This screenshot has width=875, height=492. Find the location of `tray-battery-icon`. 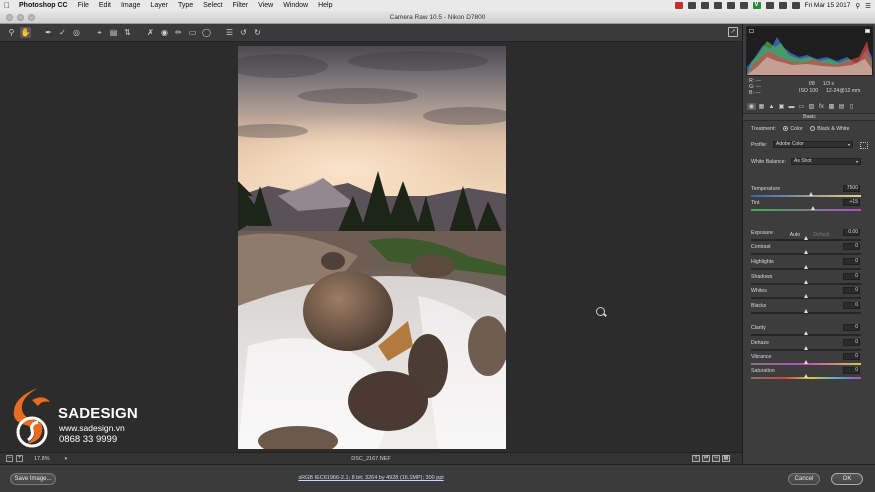

tray-battery-icon is located at coordinates (795, 5).